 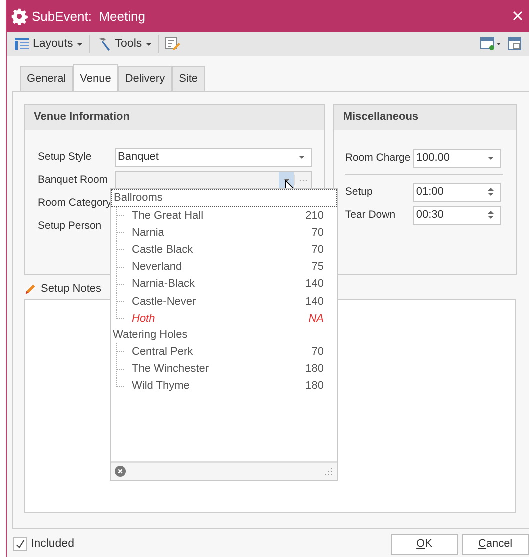 What do you see at coordinates (75, 203) in the screenshot?
I see `field-label: Room Category` at bounding box center [75, 203].